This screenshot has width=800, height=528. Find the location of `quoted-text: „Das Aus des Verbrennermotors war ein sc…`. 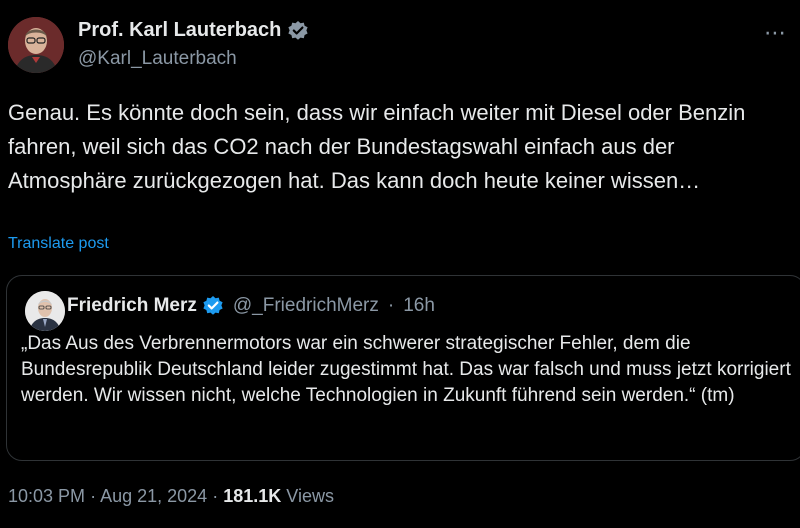

quoted-text: „Das Aus des Verbrennermotors war ein sc… is located at coordinates (406, 369).